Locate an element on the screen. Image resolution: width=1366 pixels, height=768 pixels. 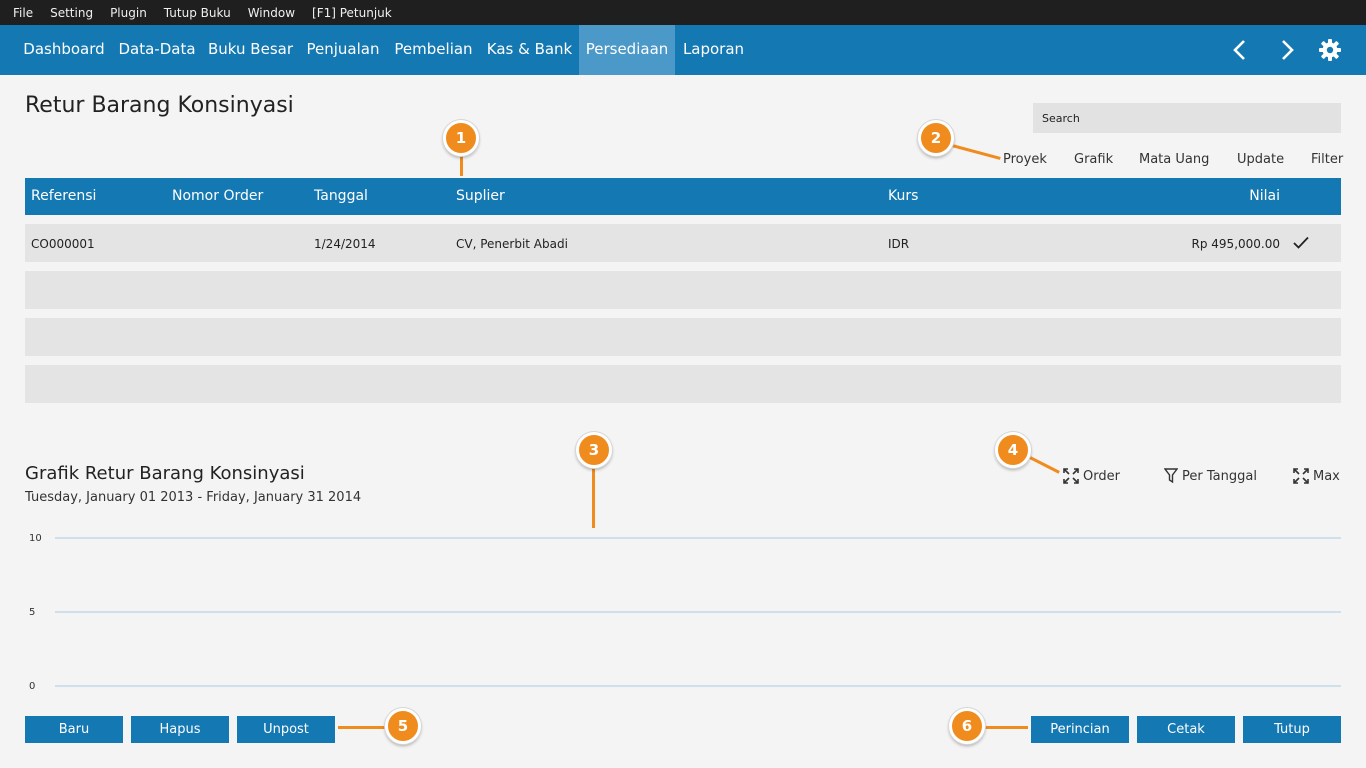
cell-tanggal: 1/24/2014 is located at coordinates (345, 244).